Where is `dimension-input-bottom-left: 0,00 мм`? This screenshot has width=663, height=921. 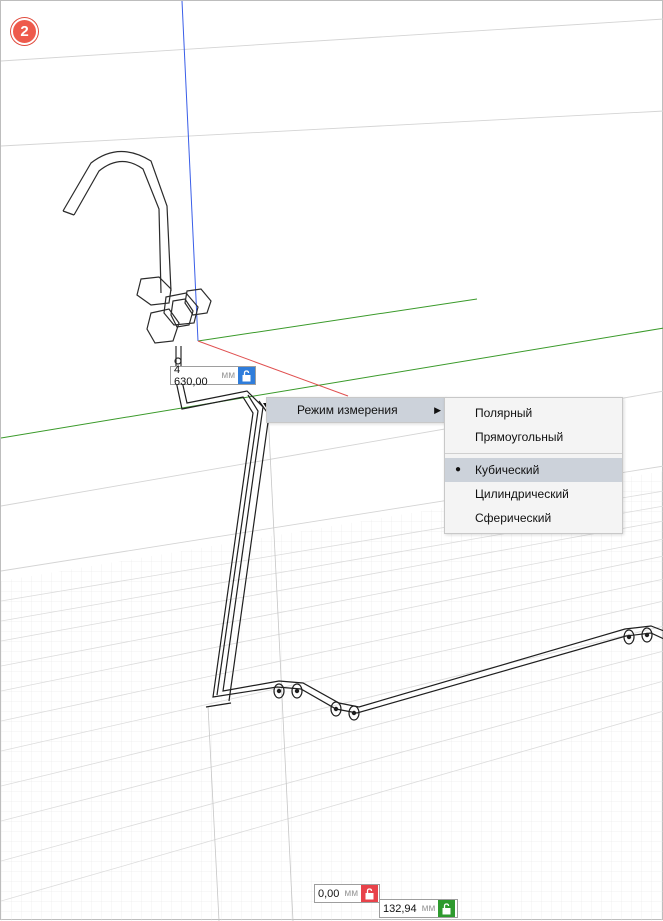
dimension-input-bottom-left: 0,00 мм is located at coordinates (347, 893).